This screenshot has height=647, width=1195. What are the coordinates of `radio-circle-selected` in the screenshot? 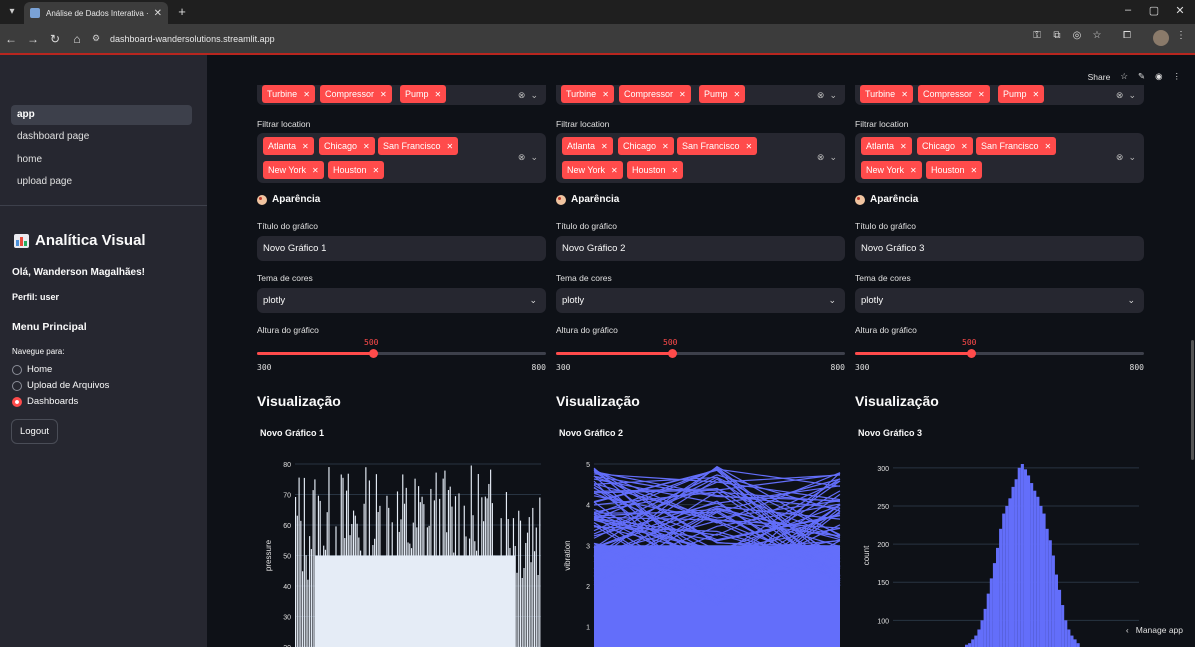 It's located at (17, 401).